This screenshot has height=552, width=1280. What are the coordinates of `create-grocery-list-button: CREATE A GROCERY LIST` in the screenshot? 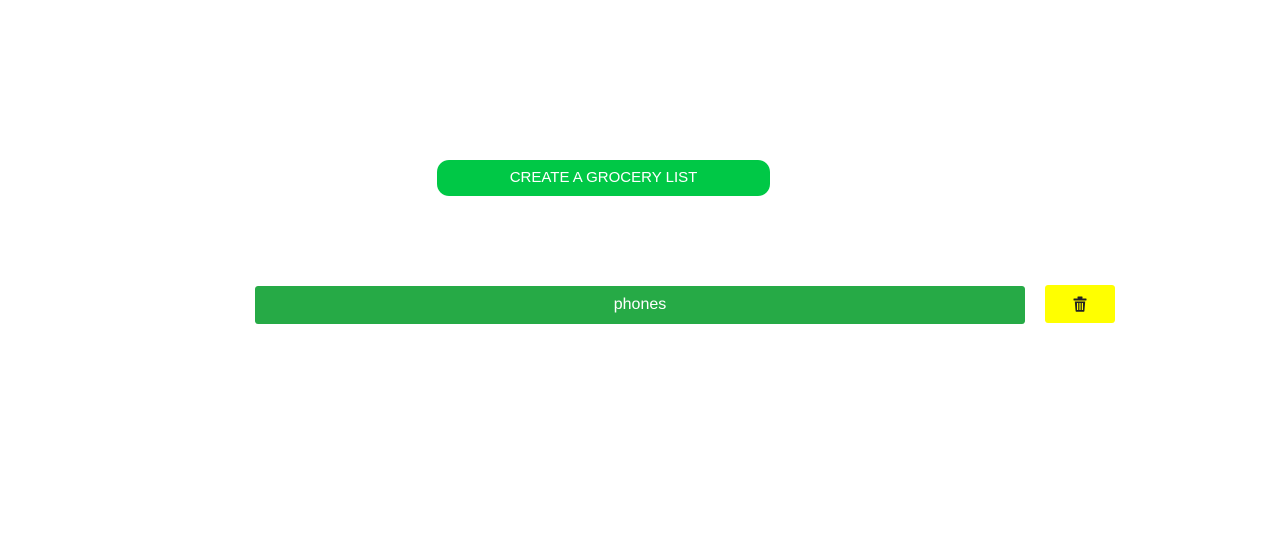 It's located at (603, 178).